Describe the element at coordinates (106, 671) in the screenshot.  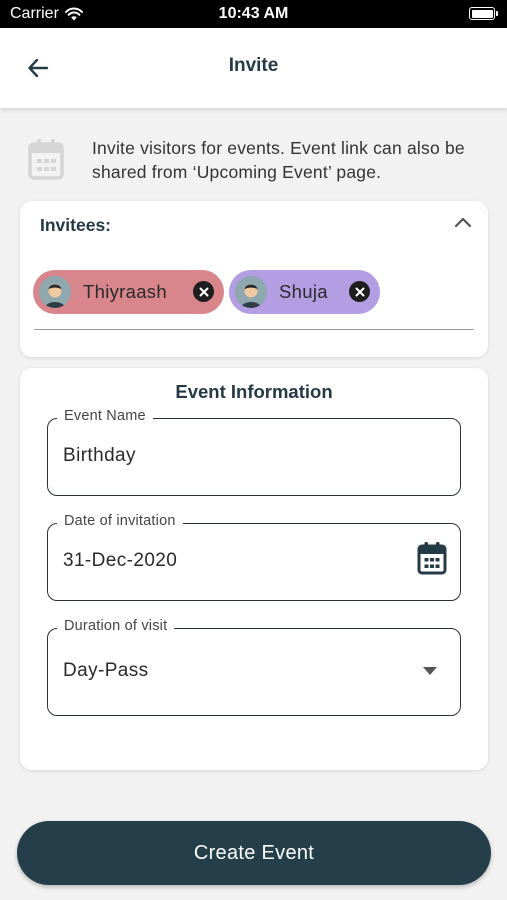
I see `duration-value: Day-Pass` at that location.